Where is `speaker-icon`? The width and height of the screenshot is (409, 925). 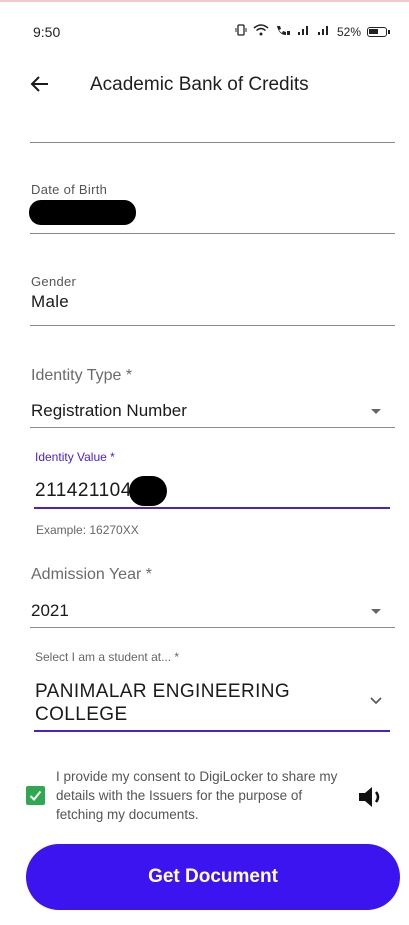
speaker-icon is located at coordinates (371, 797).